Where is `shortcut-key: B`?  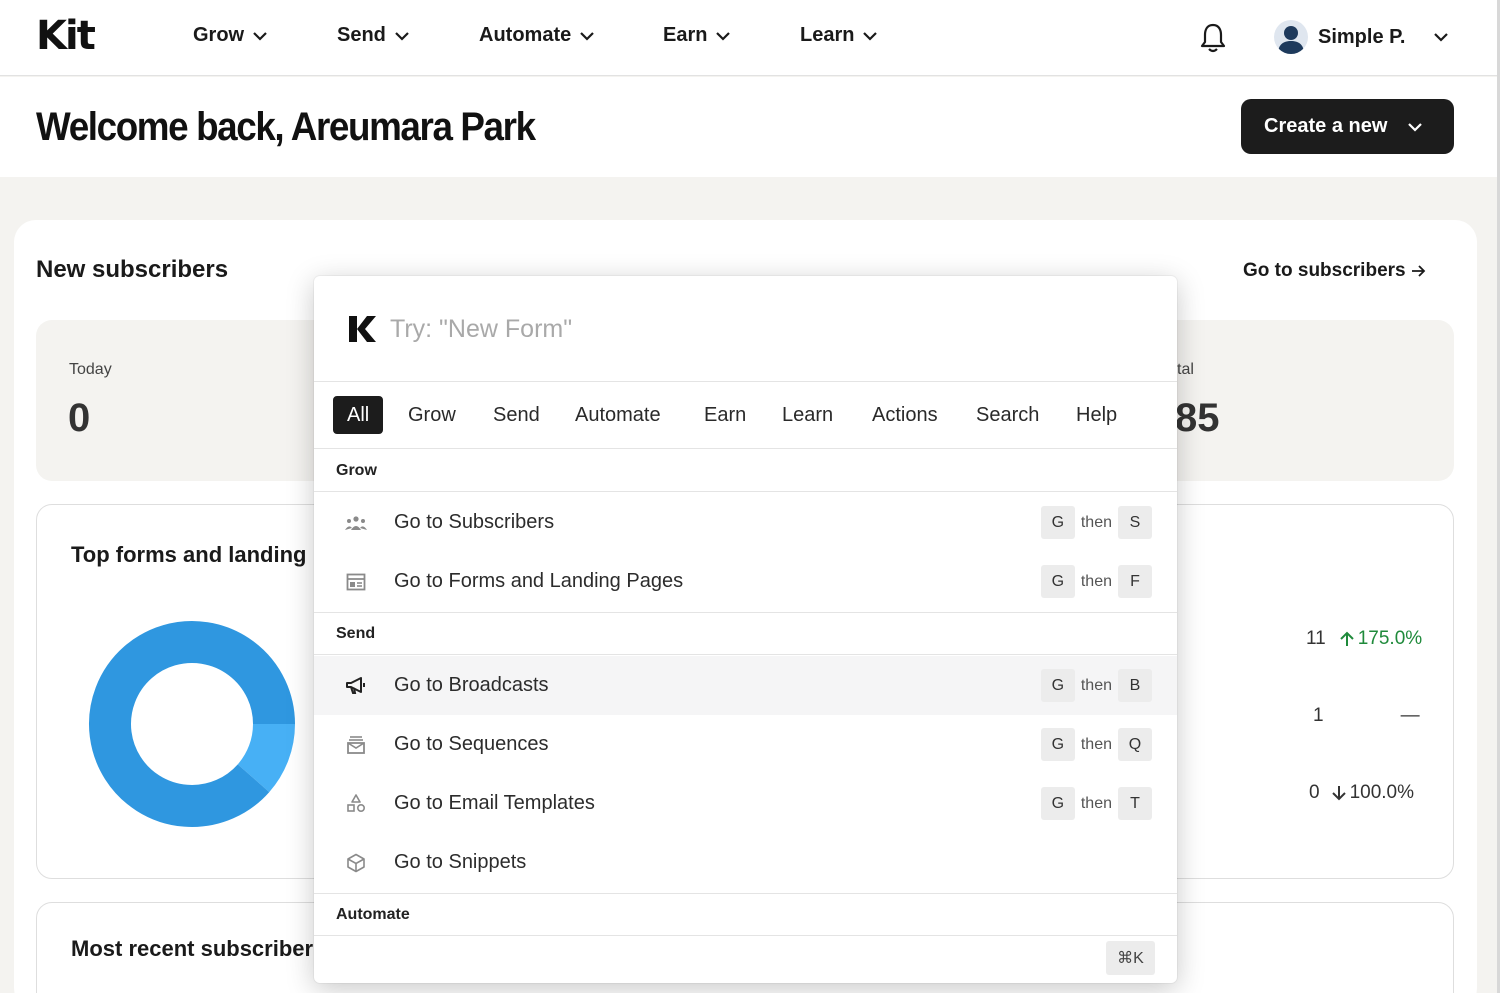 shortcut-key: B is located at coordinates (1135, 685).